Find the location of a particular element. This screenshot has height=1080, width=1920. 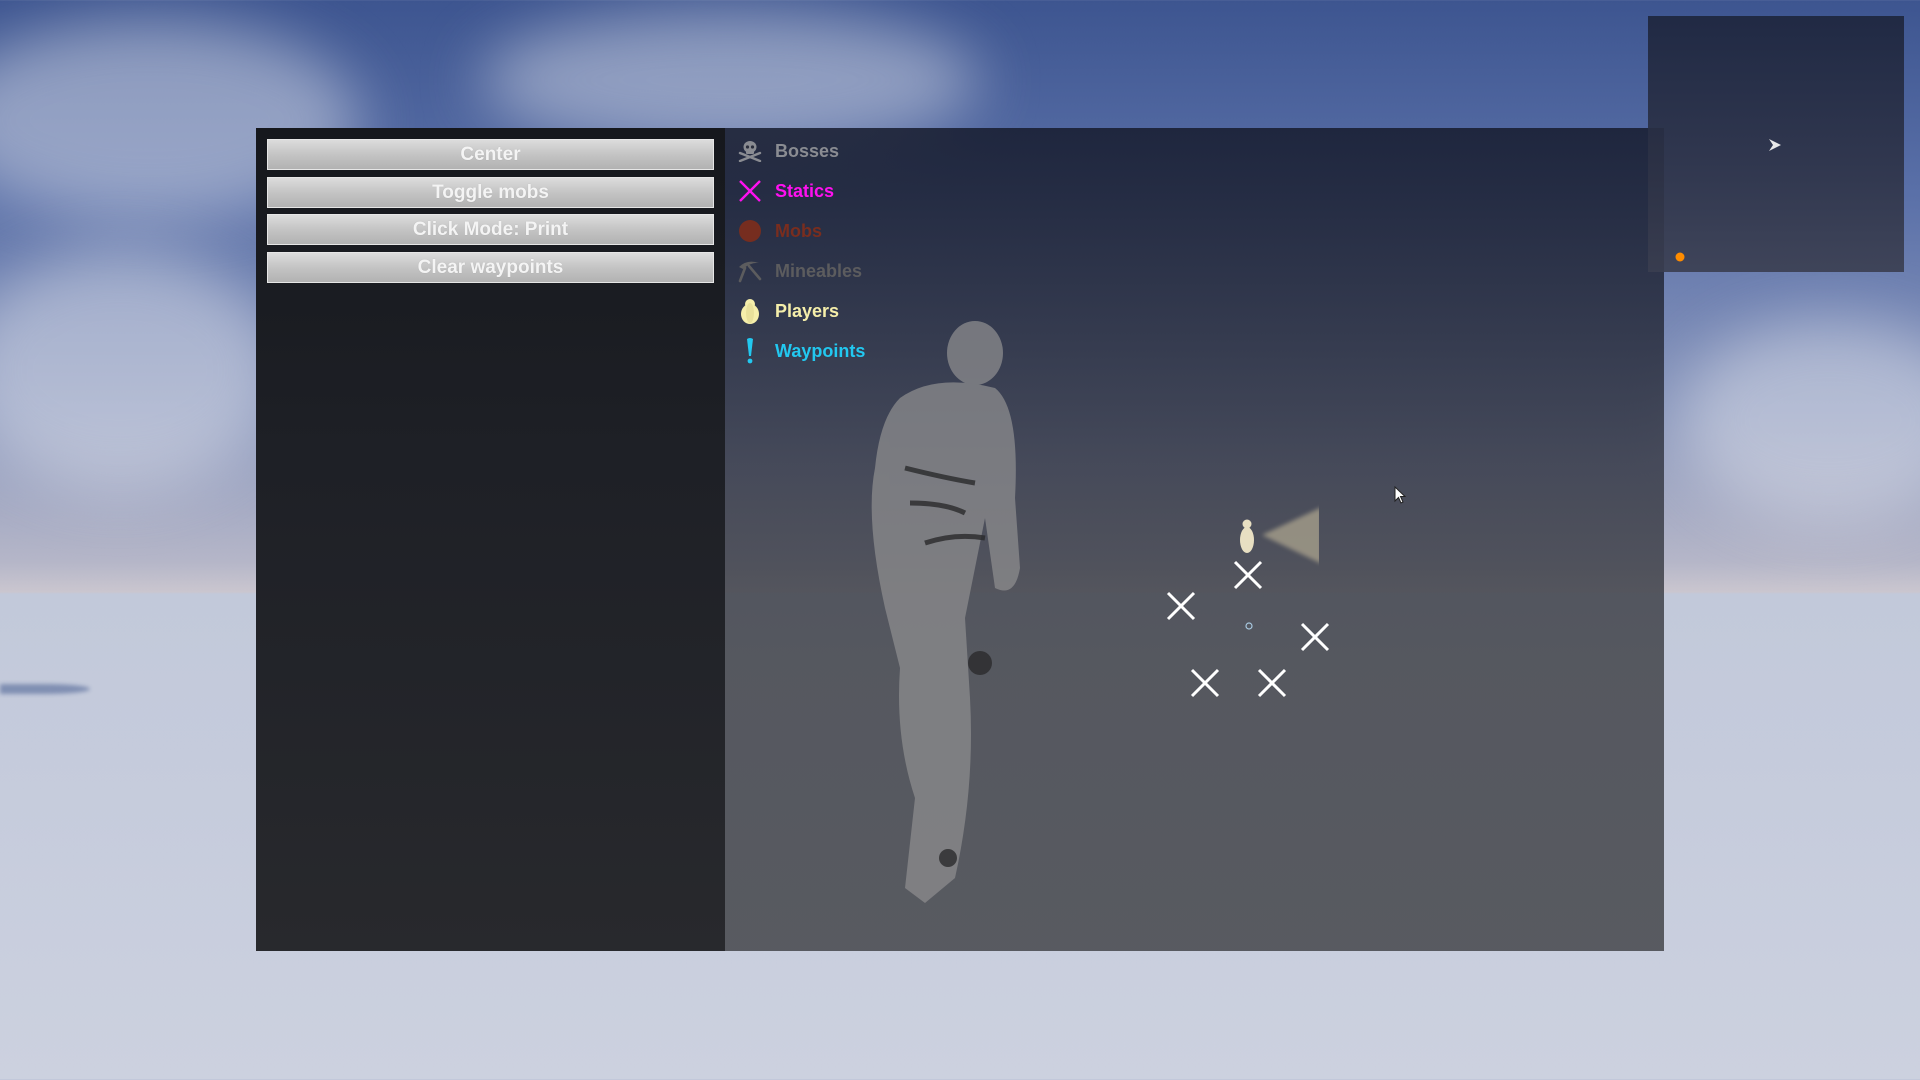

minimap is located at coordinates (1776, 144).